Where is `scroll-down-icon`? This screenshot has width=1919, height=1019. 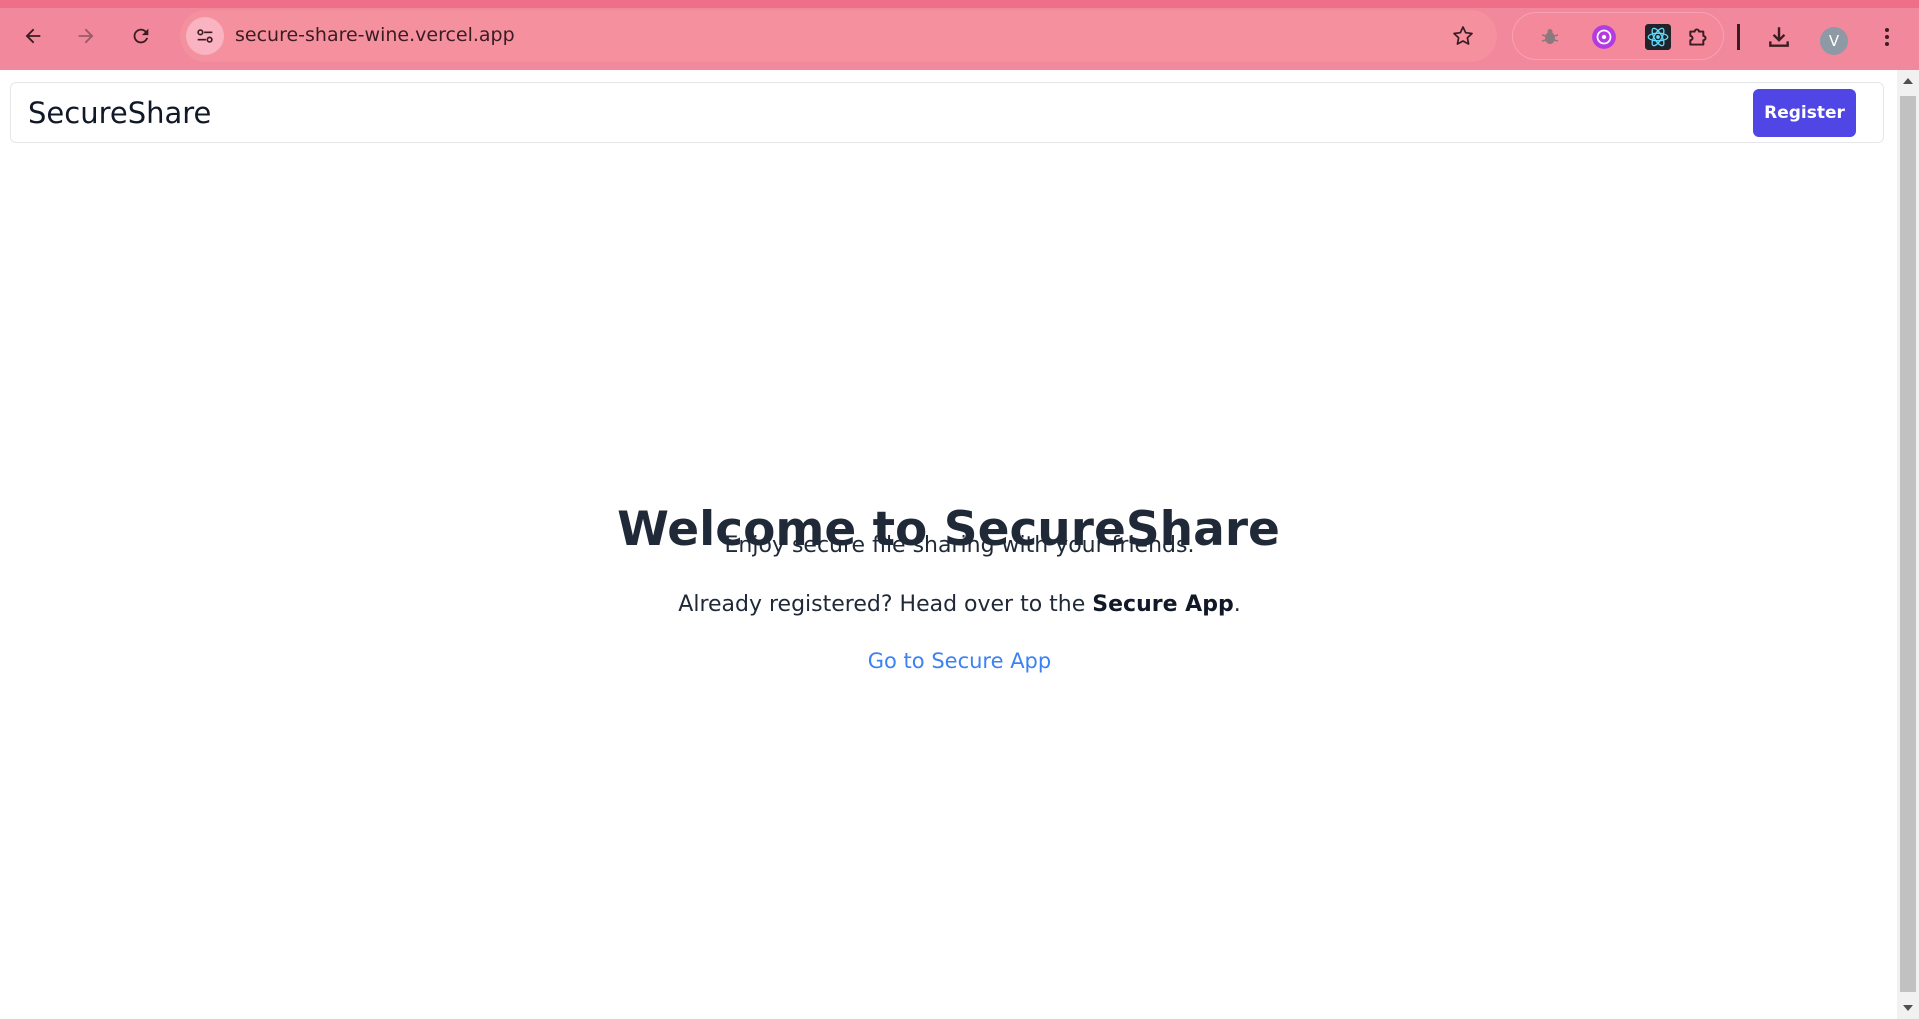 scroll-down-icon is located at coordinates (1908, 1008).